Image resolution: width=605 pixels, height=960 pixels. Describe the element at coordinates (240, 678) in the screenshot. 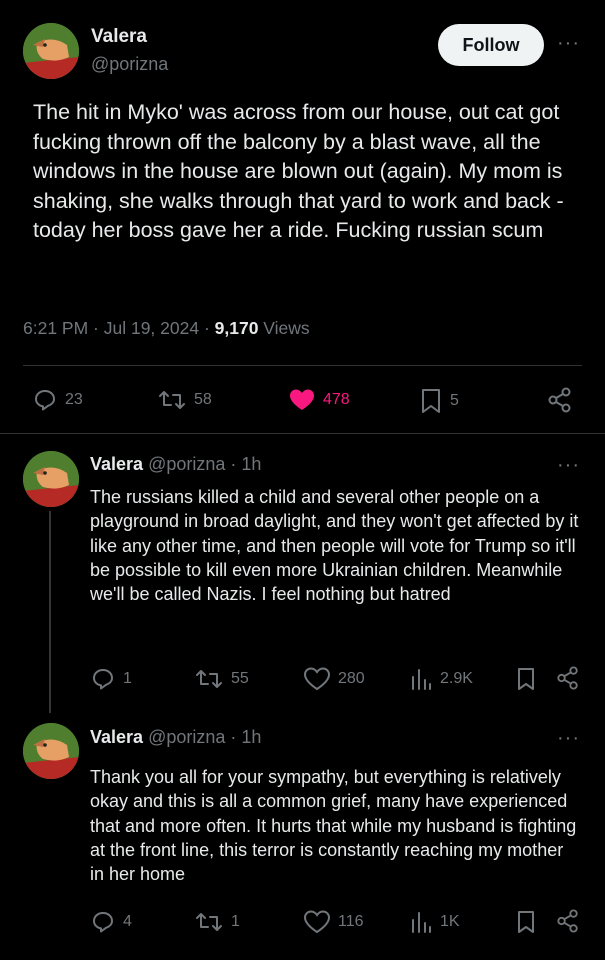

I see `repost-count: 55` at that location.